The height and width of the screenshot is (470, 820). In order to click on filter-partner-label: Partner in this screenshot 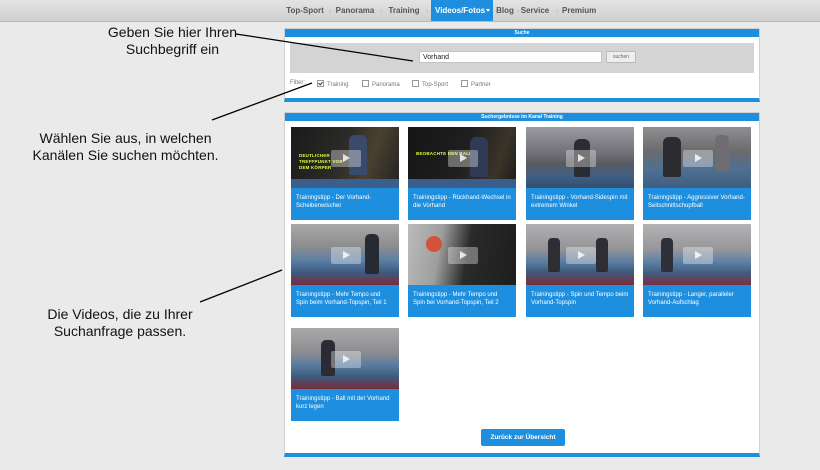, I will do `click(481, 85)`.